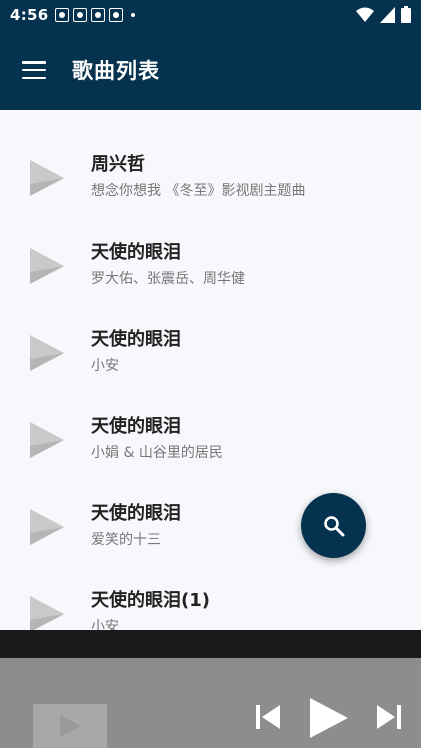 The width and height of the screenshot is (421, 748). I want to click on battery-icon, so click(406, 14).